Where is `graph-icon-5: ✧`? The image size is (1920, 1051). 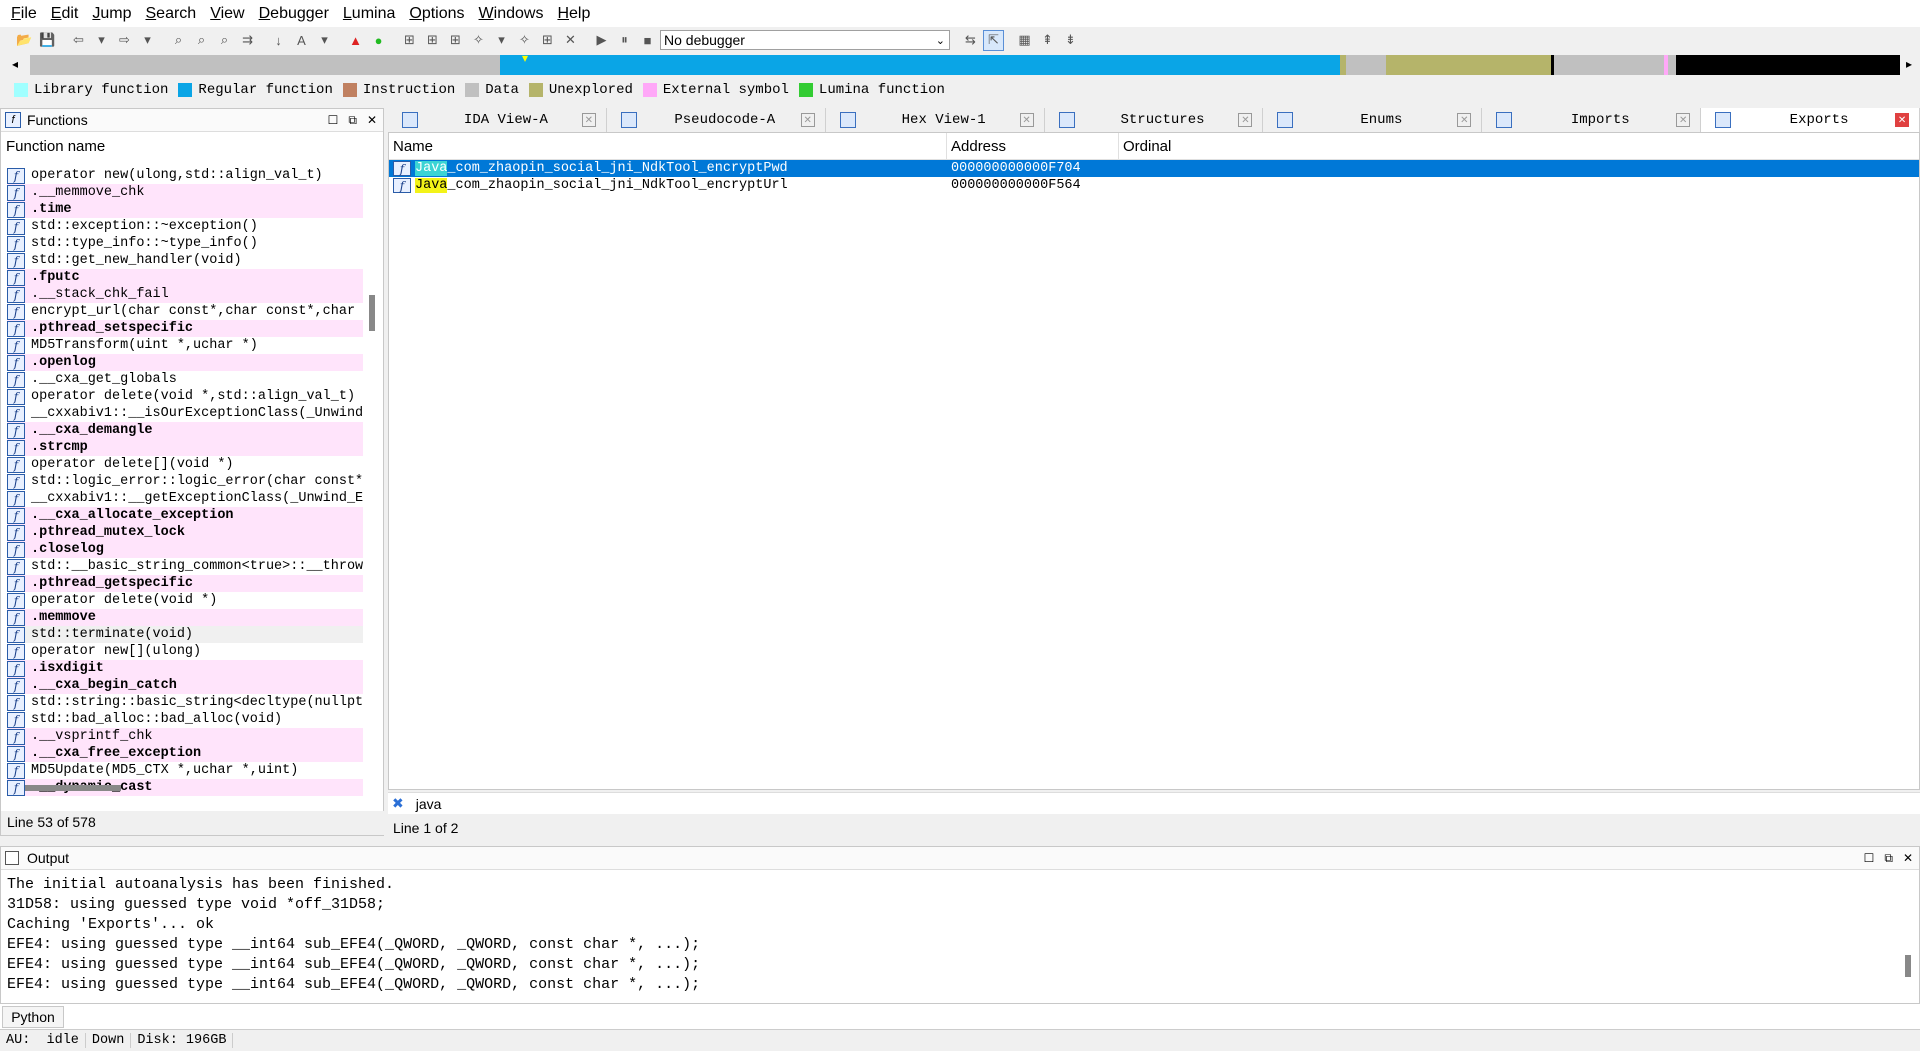 graph-icon-5: ✧ is located at coordinates (524, 40).